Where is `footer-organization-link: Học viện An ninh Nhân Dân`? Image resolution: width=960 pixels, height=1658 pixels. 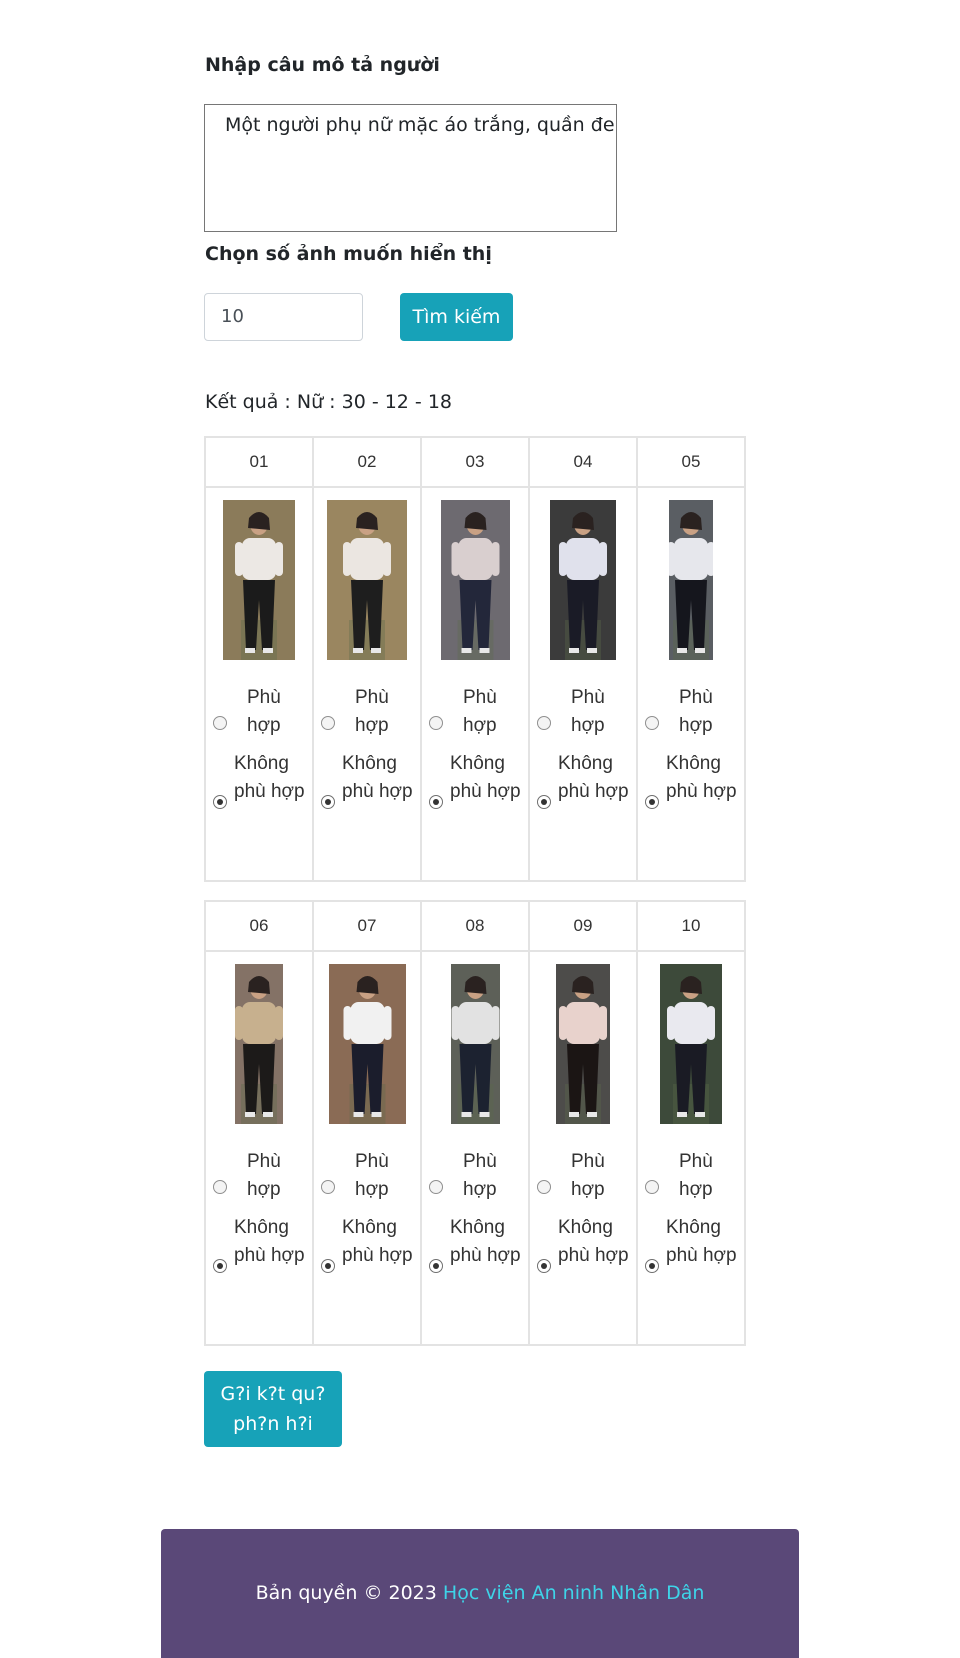
footer-organization-link: Học viện An ninh Nhân Dân is located at coordinates (574, 1593).